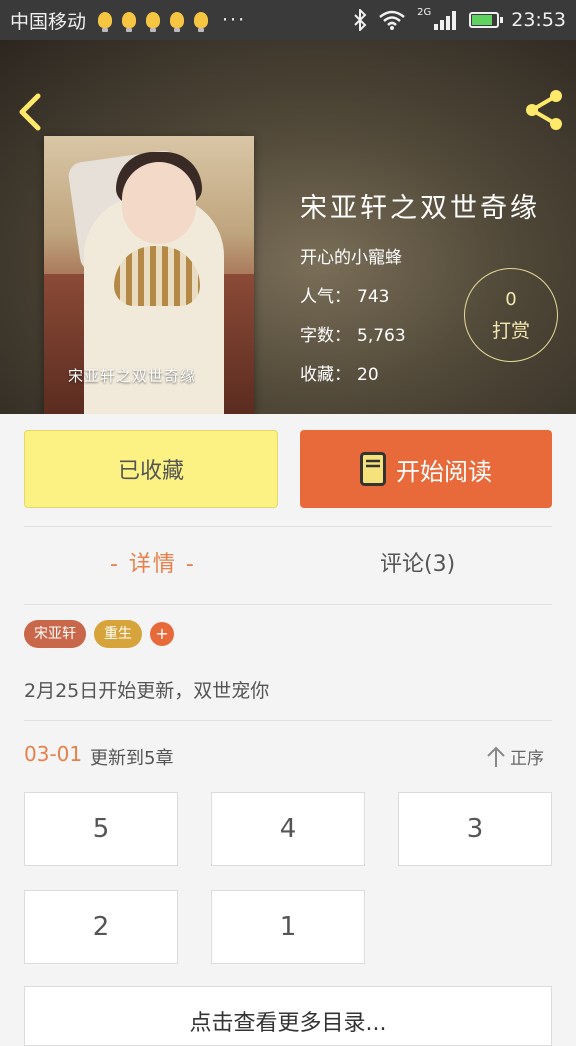 Image resolution: width=576 pixels, height=1046 pixels. What do you see at coordinates (153, 562) in the screenshot?
I see `tab-detail: - 详情 -` at bounding box center [153, 562].